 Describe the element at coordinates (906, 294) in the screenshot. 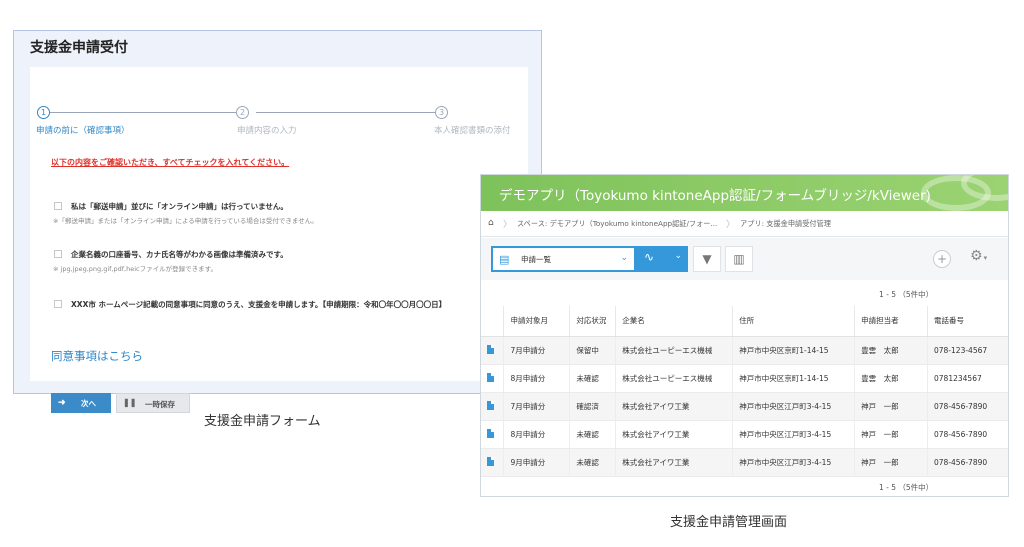

I see `pager-top: 1 - 5 （5件中）` at that location.